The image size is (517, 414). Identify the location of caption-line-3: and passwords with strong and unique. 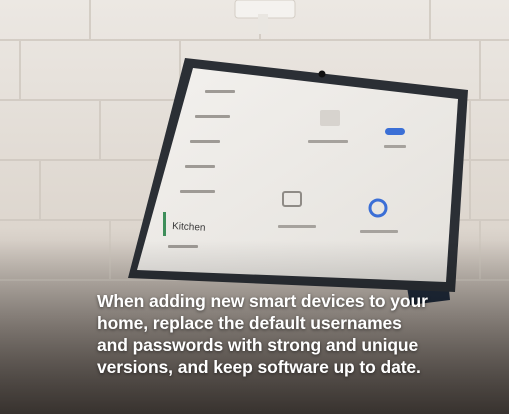
(258, 345).